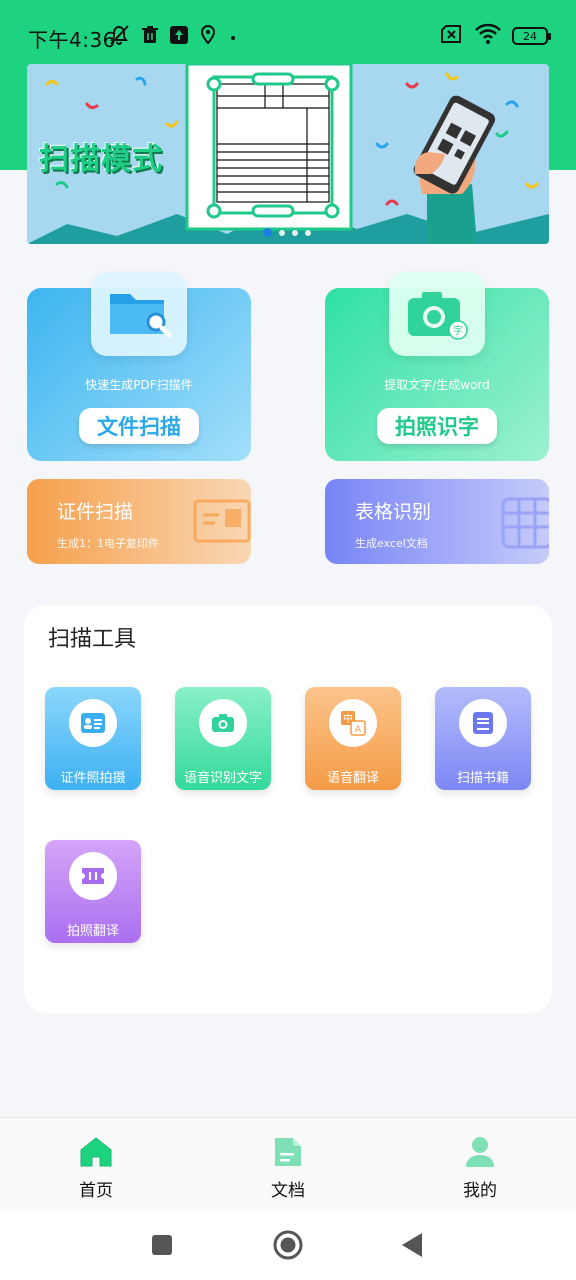  Describe the element at coordinates (139, 426) in the screenshot. I see `file-scan-button: 文件扫描` at that location.